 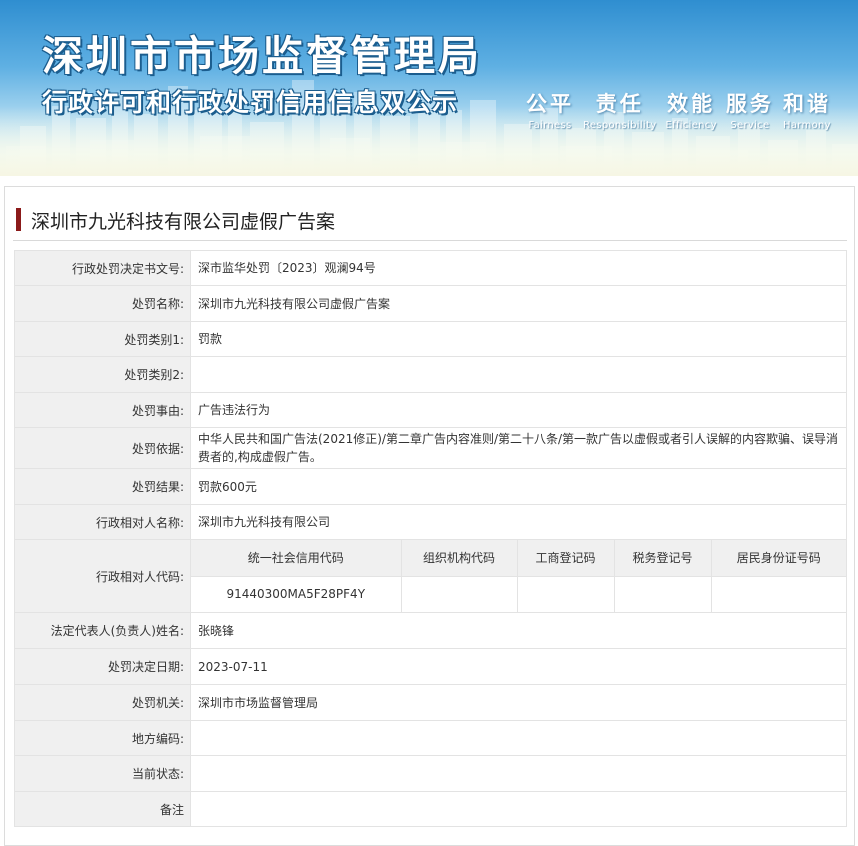 What do you see at coordinates (662, 593) in the screenshot?
I see `tax-reg-value` at bounding box center [662, 593].